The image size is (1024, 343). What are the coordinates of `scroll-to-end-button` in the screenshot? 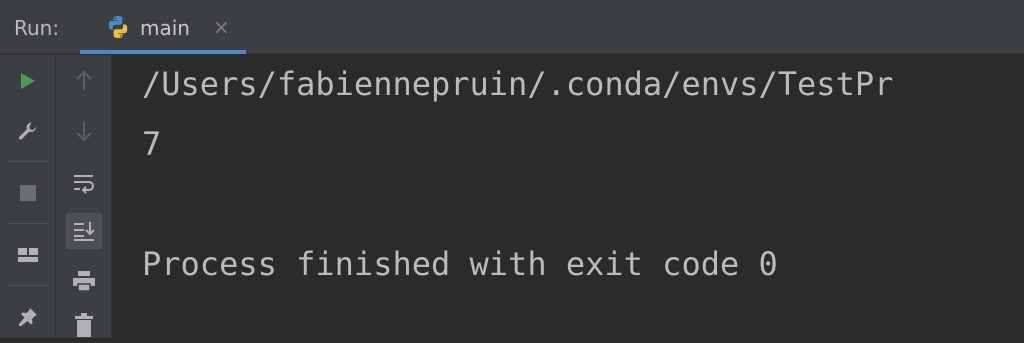 It's located at (84, 231).